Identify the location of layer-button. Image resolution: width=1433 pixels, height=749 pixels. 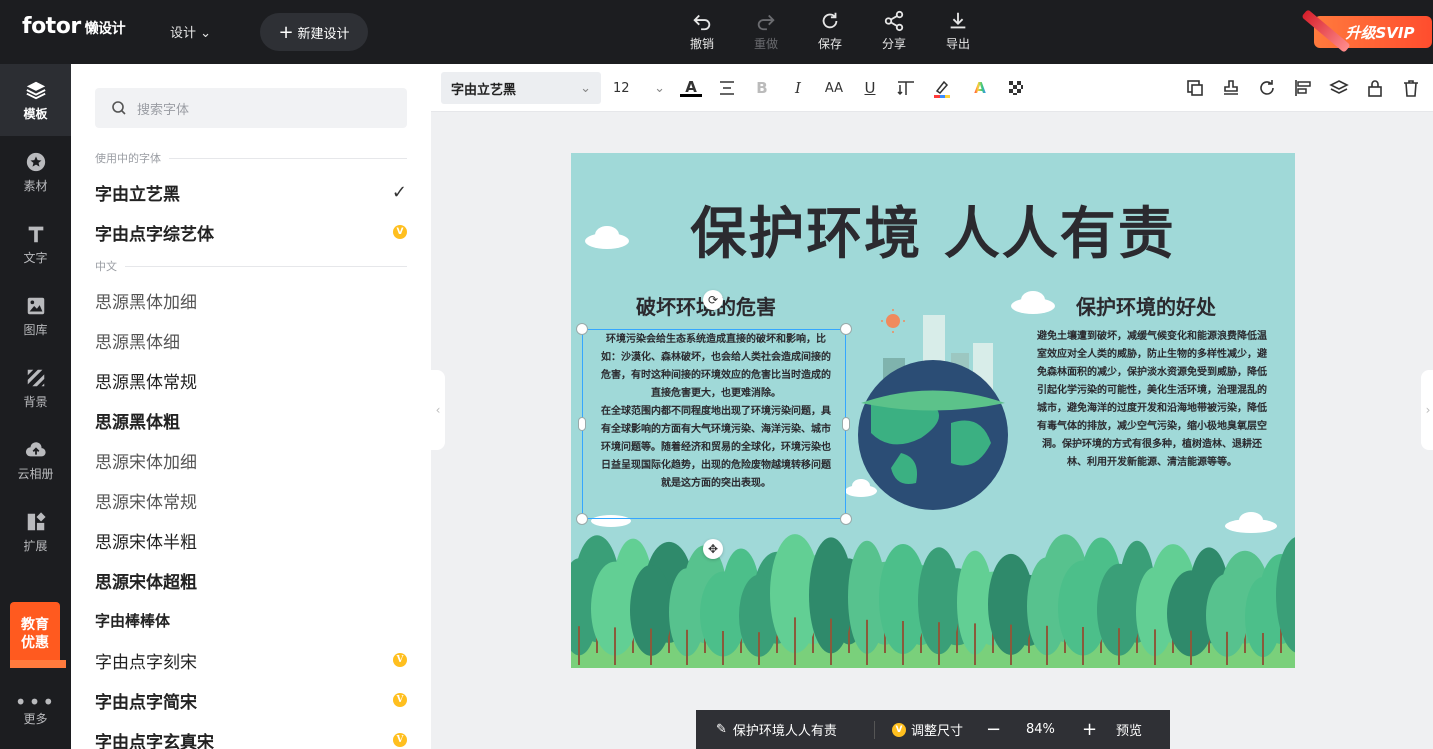
(1339, 88).